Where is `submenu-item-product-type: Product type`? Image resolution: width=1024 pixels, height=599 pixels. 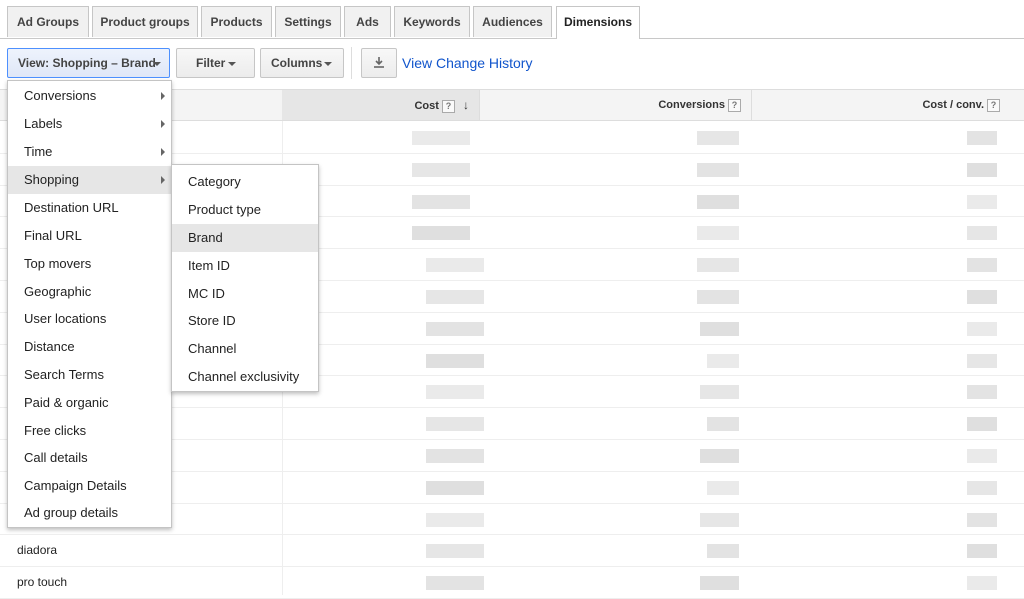
submenu-item-product-type: Product type is located at coordinates (245, 210).